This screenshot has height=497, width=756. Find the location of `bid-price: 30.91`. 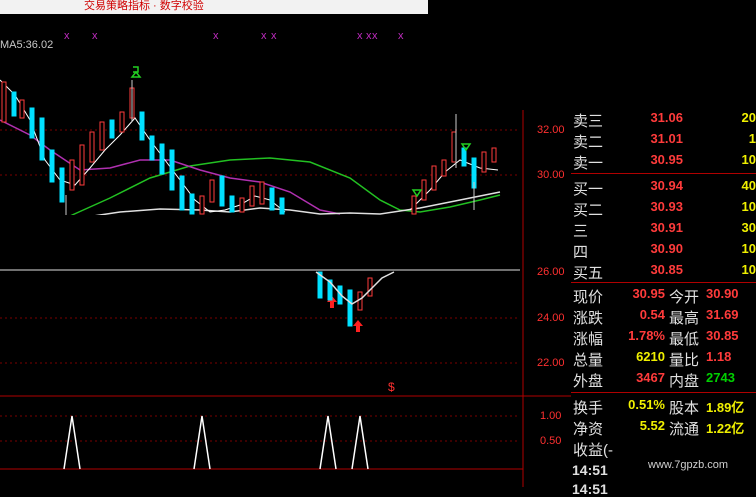

bid-price: 30.91 is located at coordinates (666, 227).